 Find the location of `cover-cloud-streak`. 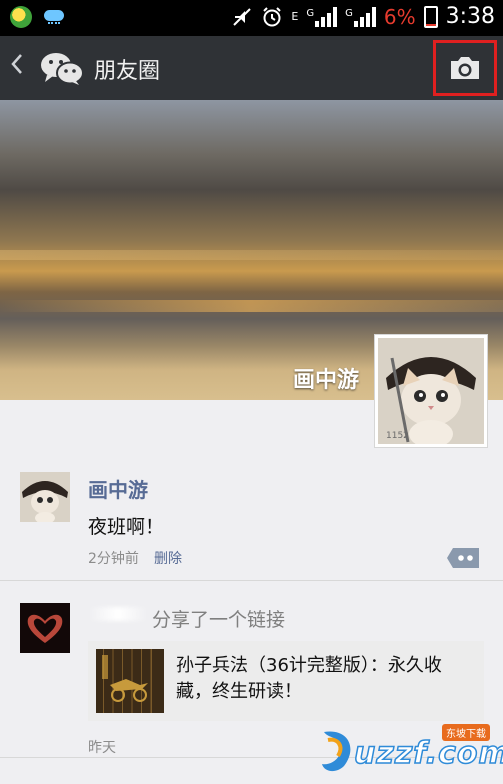

cover-cloud-streak is located at coordinates (251, 255).